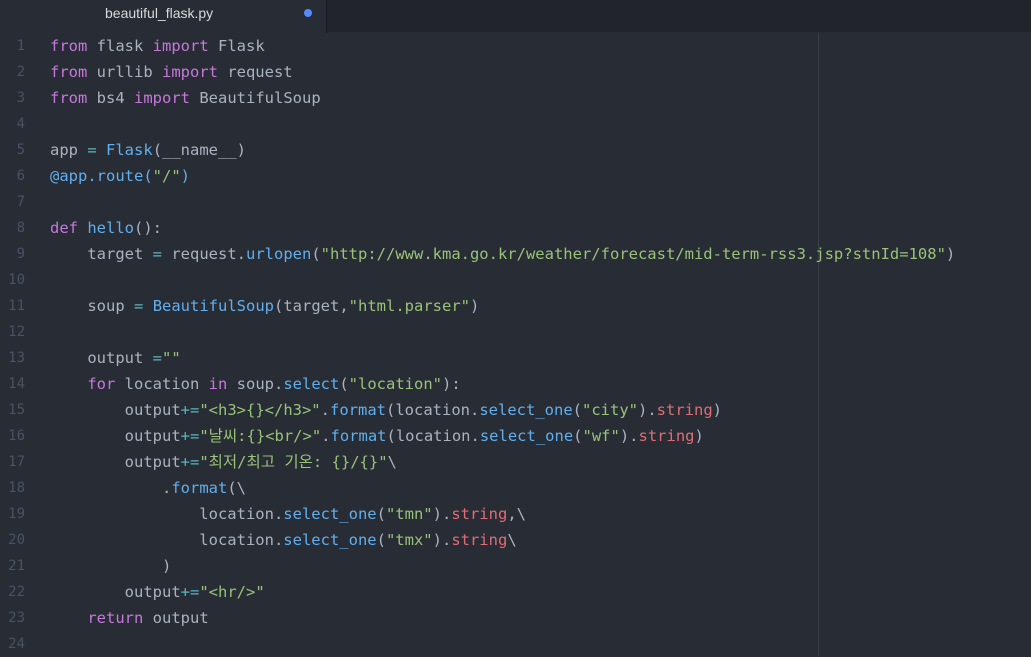 Image resolution: width=1031 pixels, height=657 pixels. What do you see at coordinates (818, 345) in the screenshot?
I see `wrap-guide` at bounding box center [818, 345].